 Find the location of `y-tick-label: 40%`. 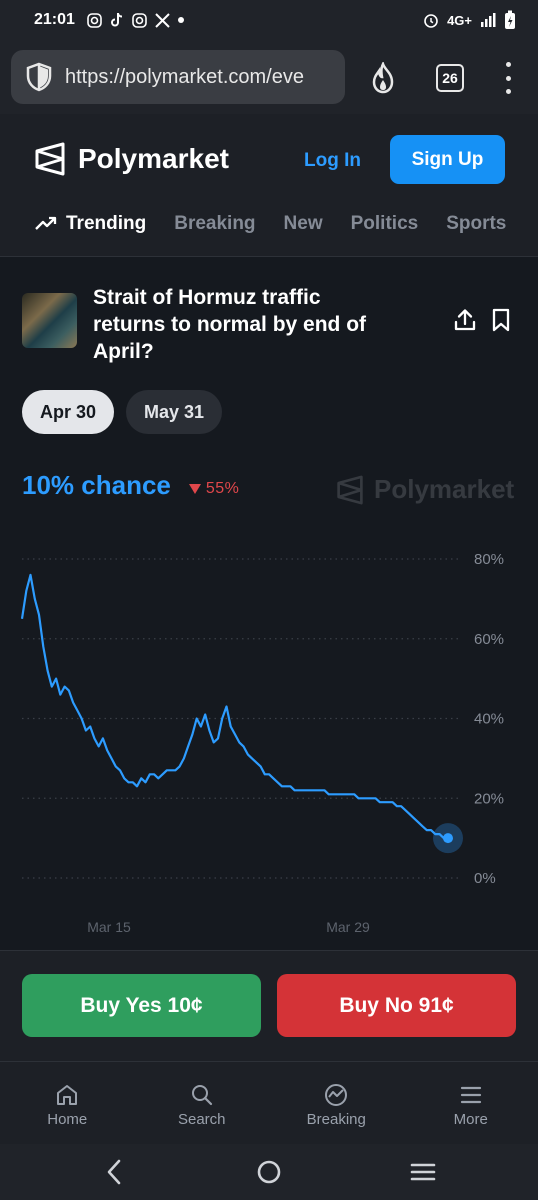

y-tick-label: 40% is located at coordinates (489, 719).